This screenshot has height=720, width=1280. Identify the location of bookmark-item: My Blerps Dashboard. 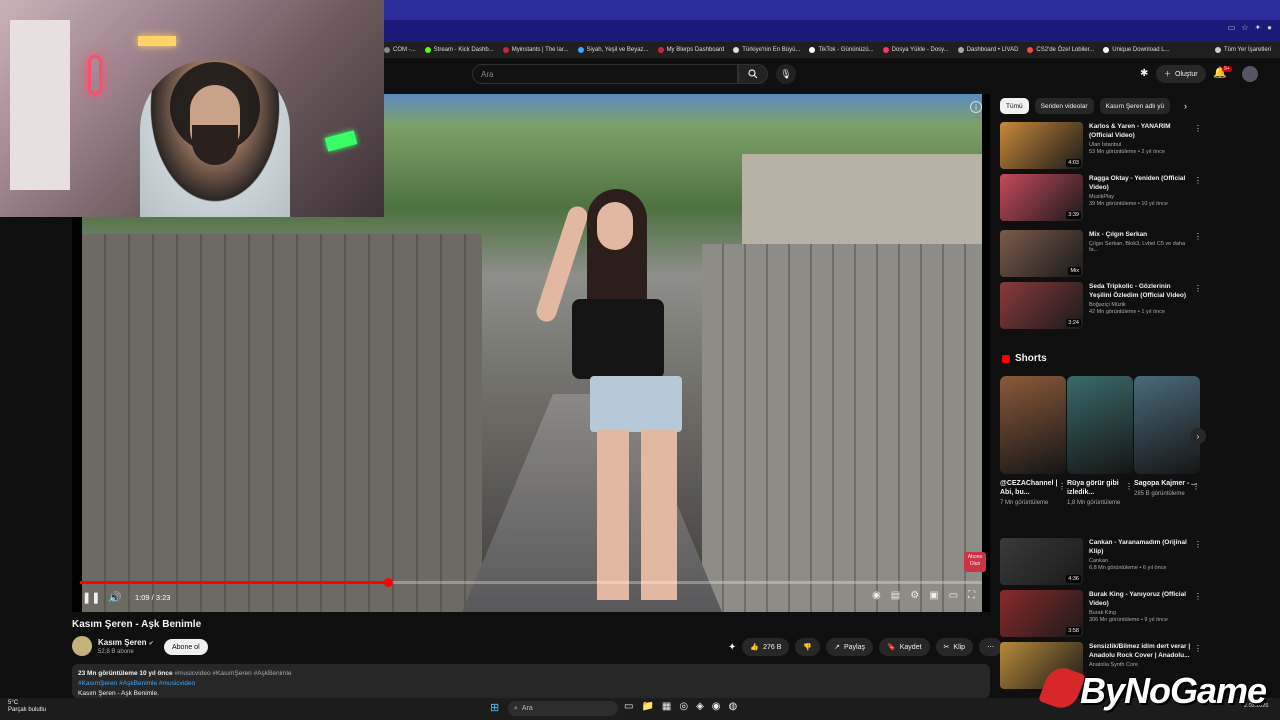
(690, 50).